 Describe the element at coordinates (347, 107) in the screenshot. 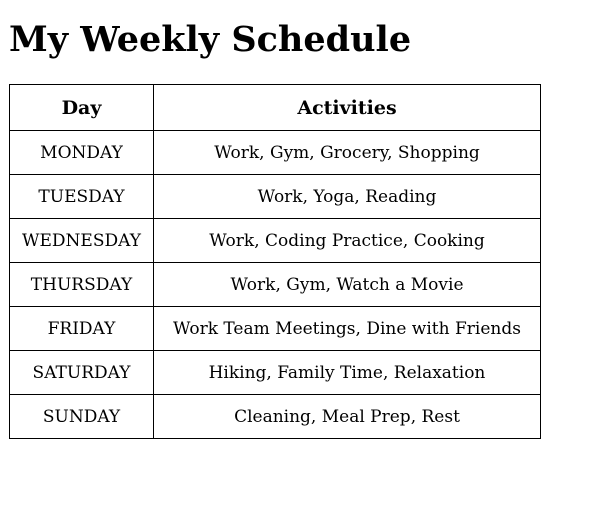

I see `header-activities: Activities` at that location.